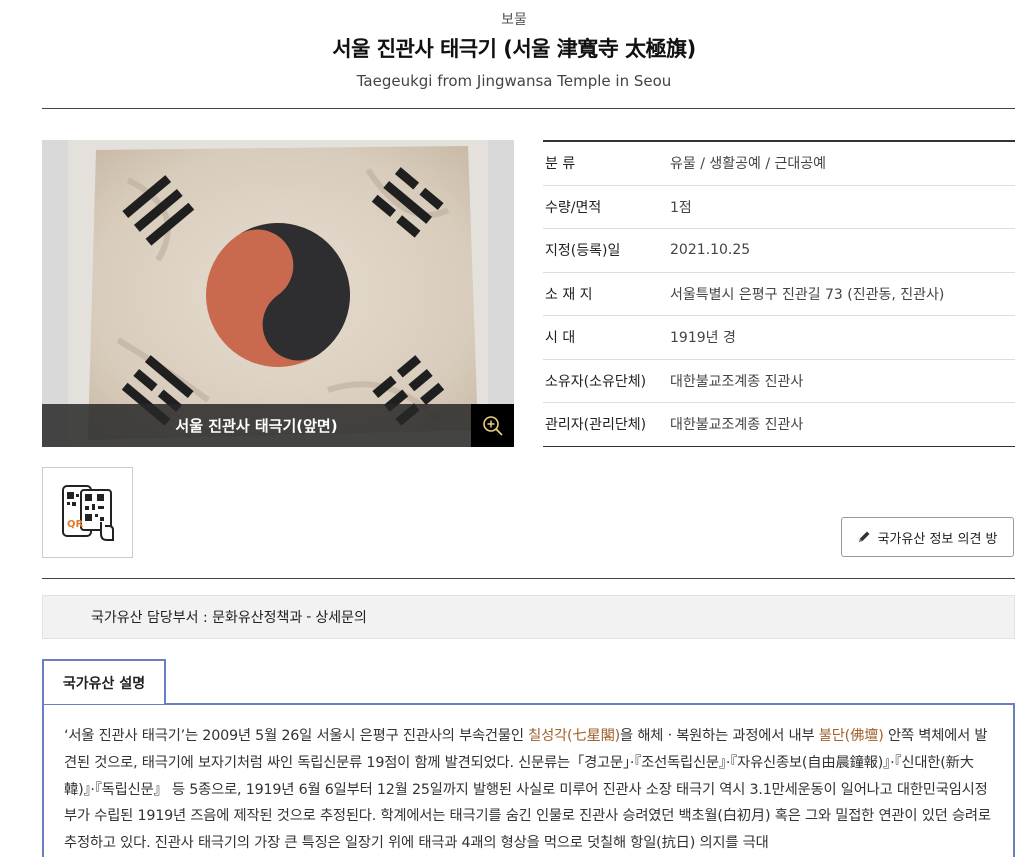 The width and height of the screenshot is (1028, 857). I want to click on qr-code-button: QR, so click(87, 512).